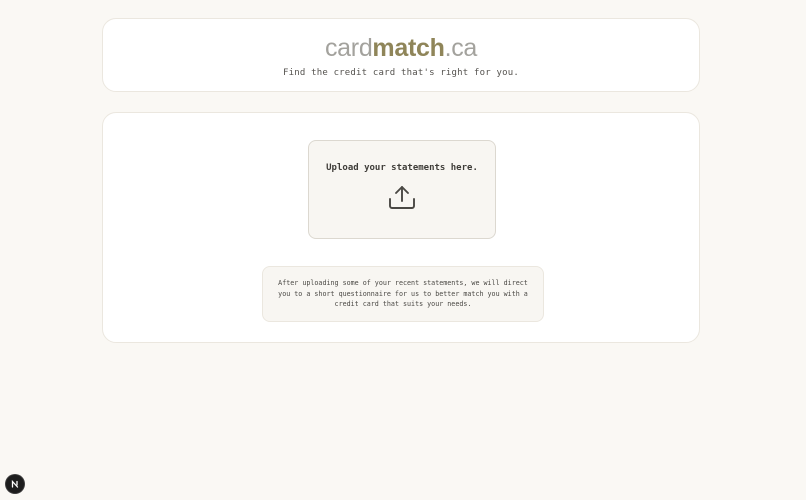 The image size is (806, 500). Describe the element at coordinates (402, 168) in the screenshot. I see `upload-label: Upload your statements here.` at that location.